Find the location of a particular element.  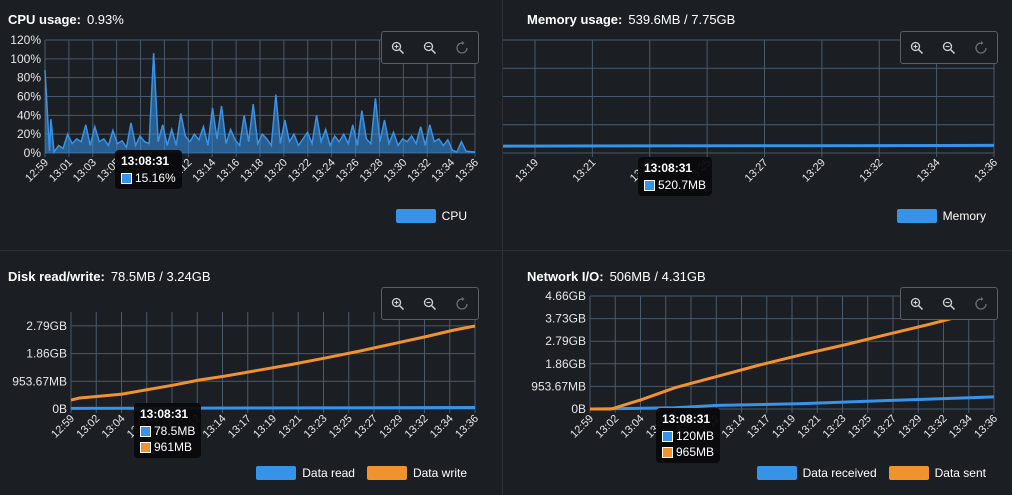

y-tick-label: 20% is located at coordinates (29, 134).